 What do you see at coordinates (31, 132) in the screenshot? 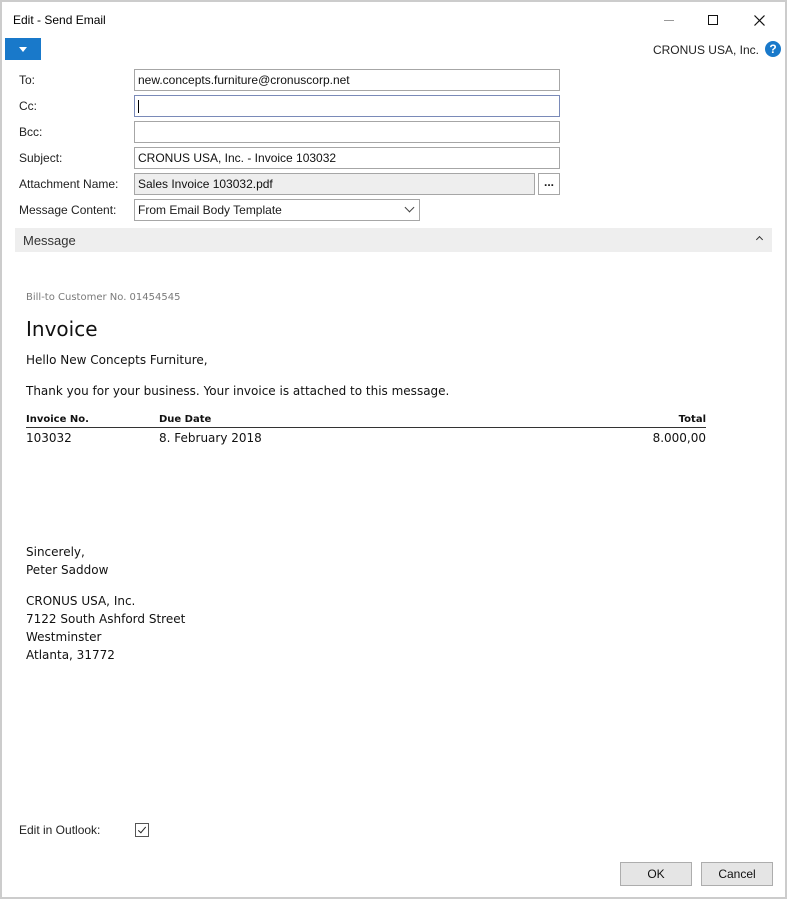
I see `bcc-label: Bcc:` at bounding box center [31, 132].